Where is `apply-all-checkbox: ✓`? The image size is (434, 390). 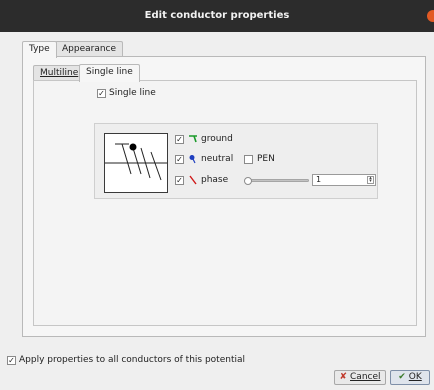 apply-all-checkbox: ✓ is located at coordinates (11, 360).